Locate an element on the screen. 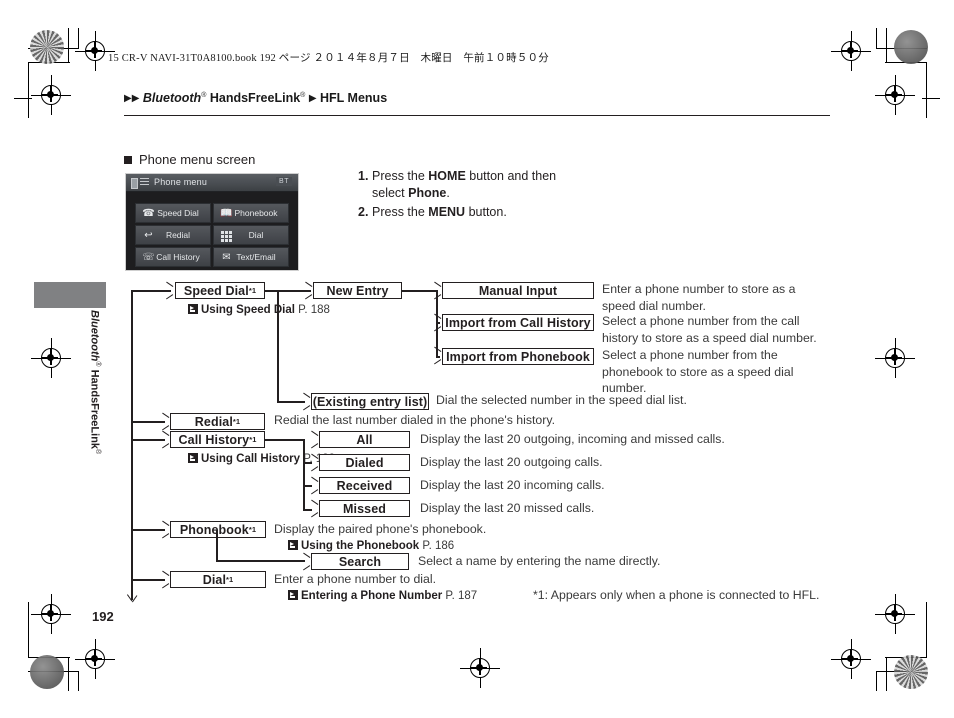 This screenshot has width=954, height=718. step-text-line2-post: . is located at coordinates (448, 193).